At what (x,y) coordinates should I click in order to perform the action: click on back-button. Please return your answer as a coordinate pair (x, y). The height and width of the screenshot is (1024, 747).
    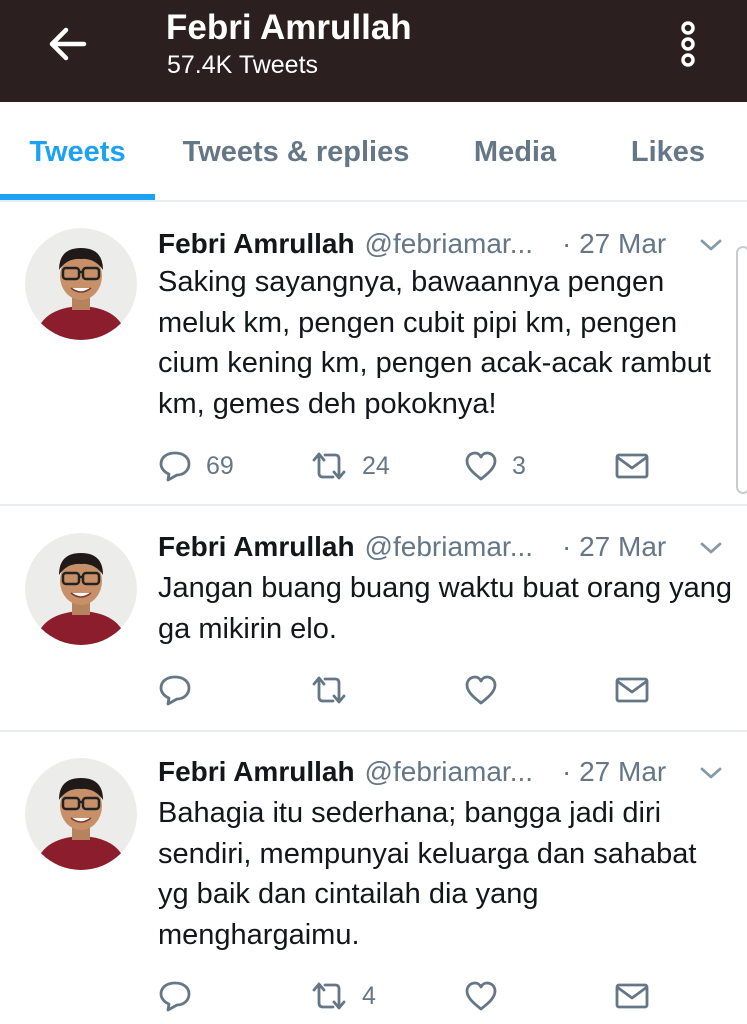
    Looking at the image, I should click on (68, 44).